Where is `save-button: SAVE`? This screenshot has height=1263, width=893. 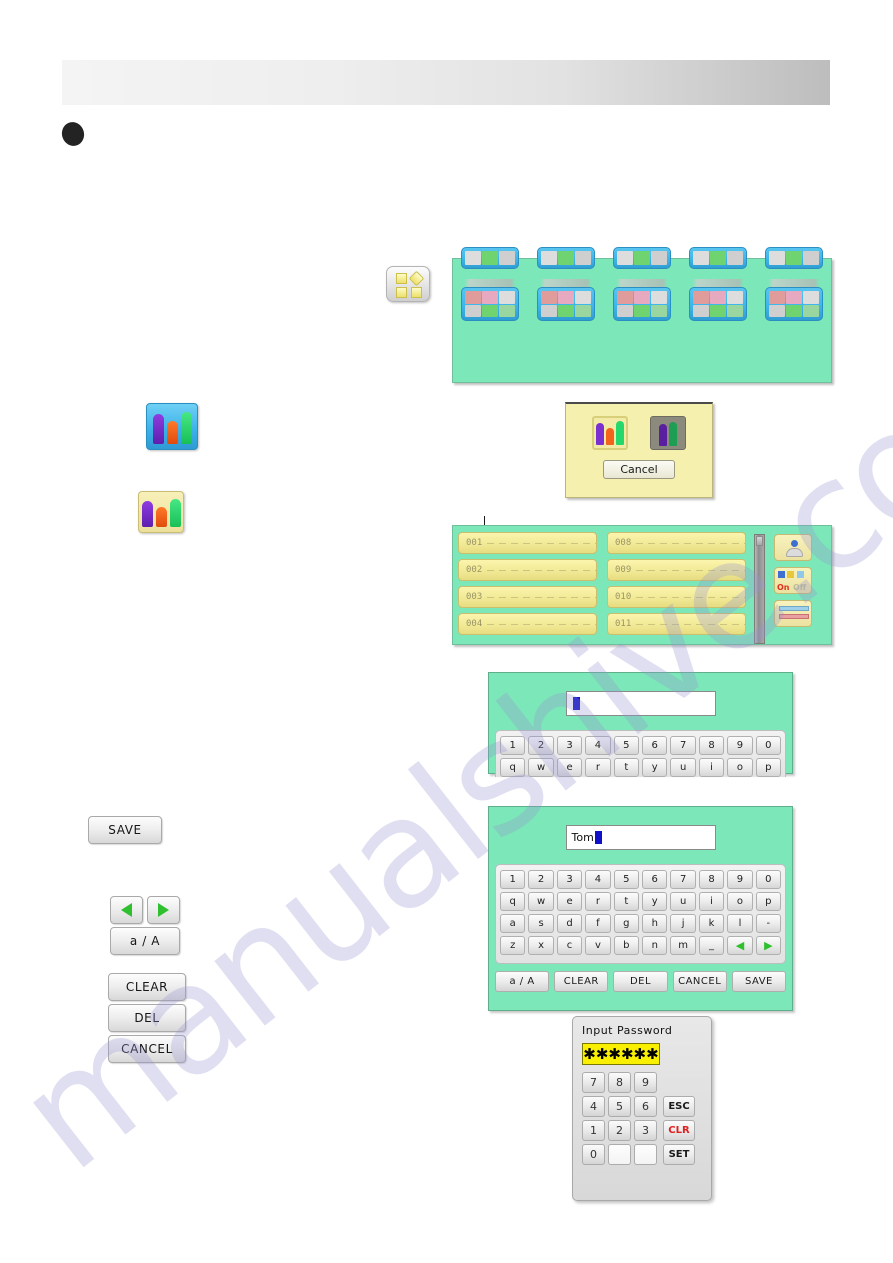
save-button: SAVE is located at coordinates (125, 830).